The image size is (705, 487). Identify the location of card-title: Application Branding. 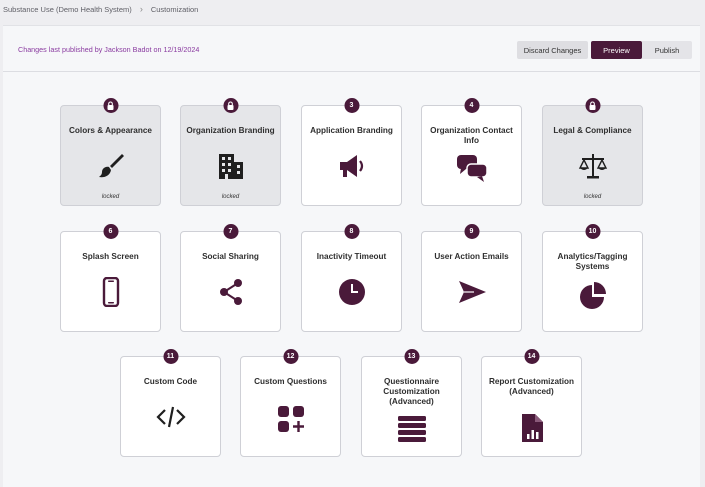
(351, 130).